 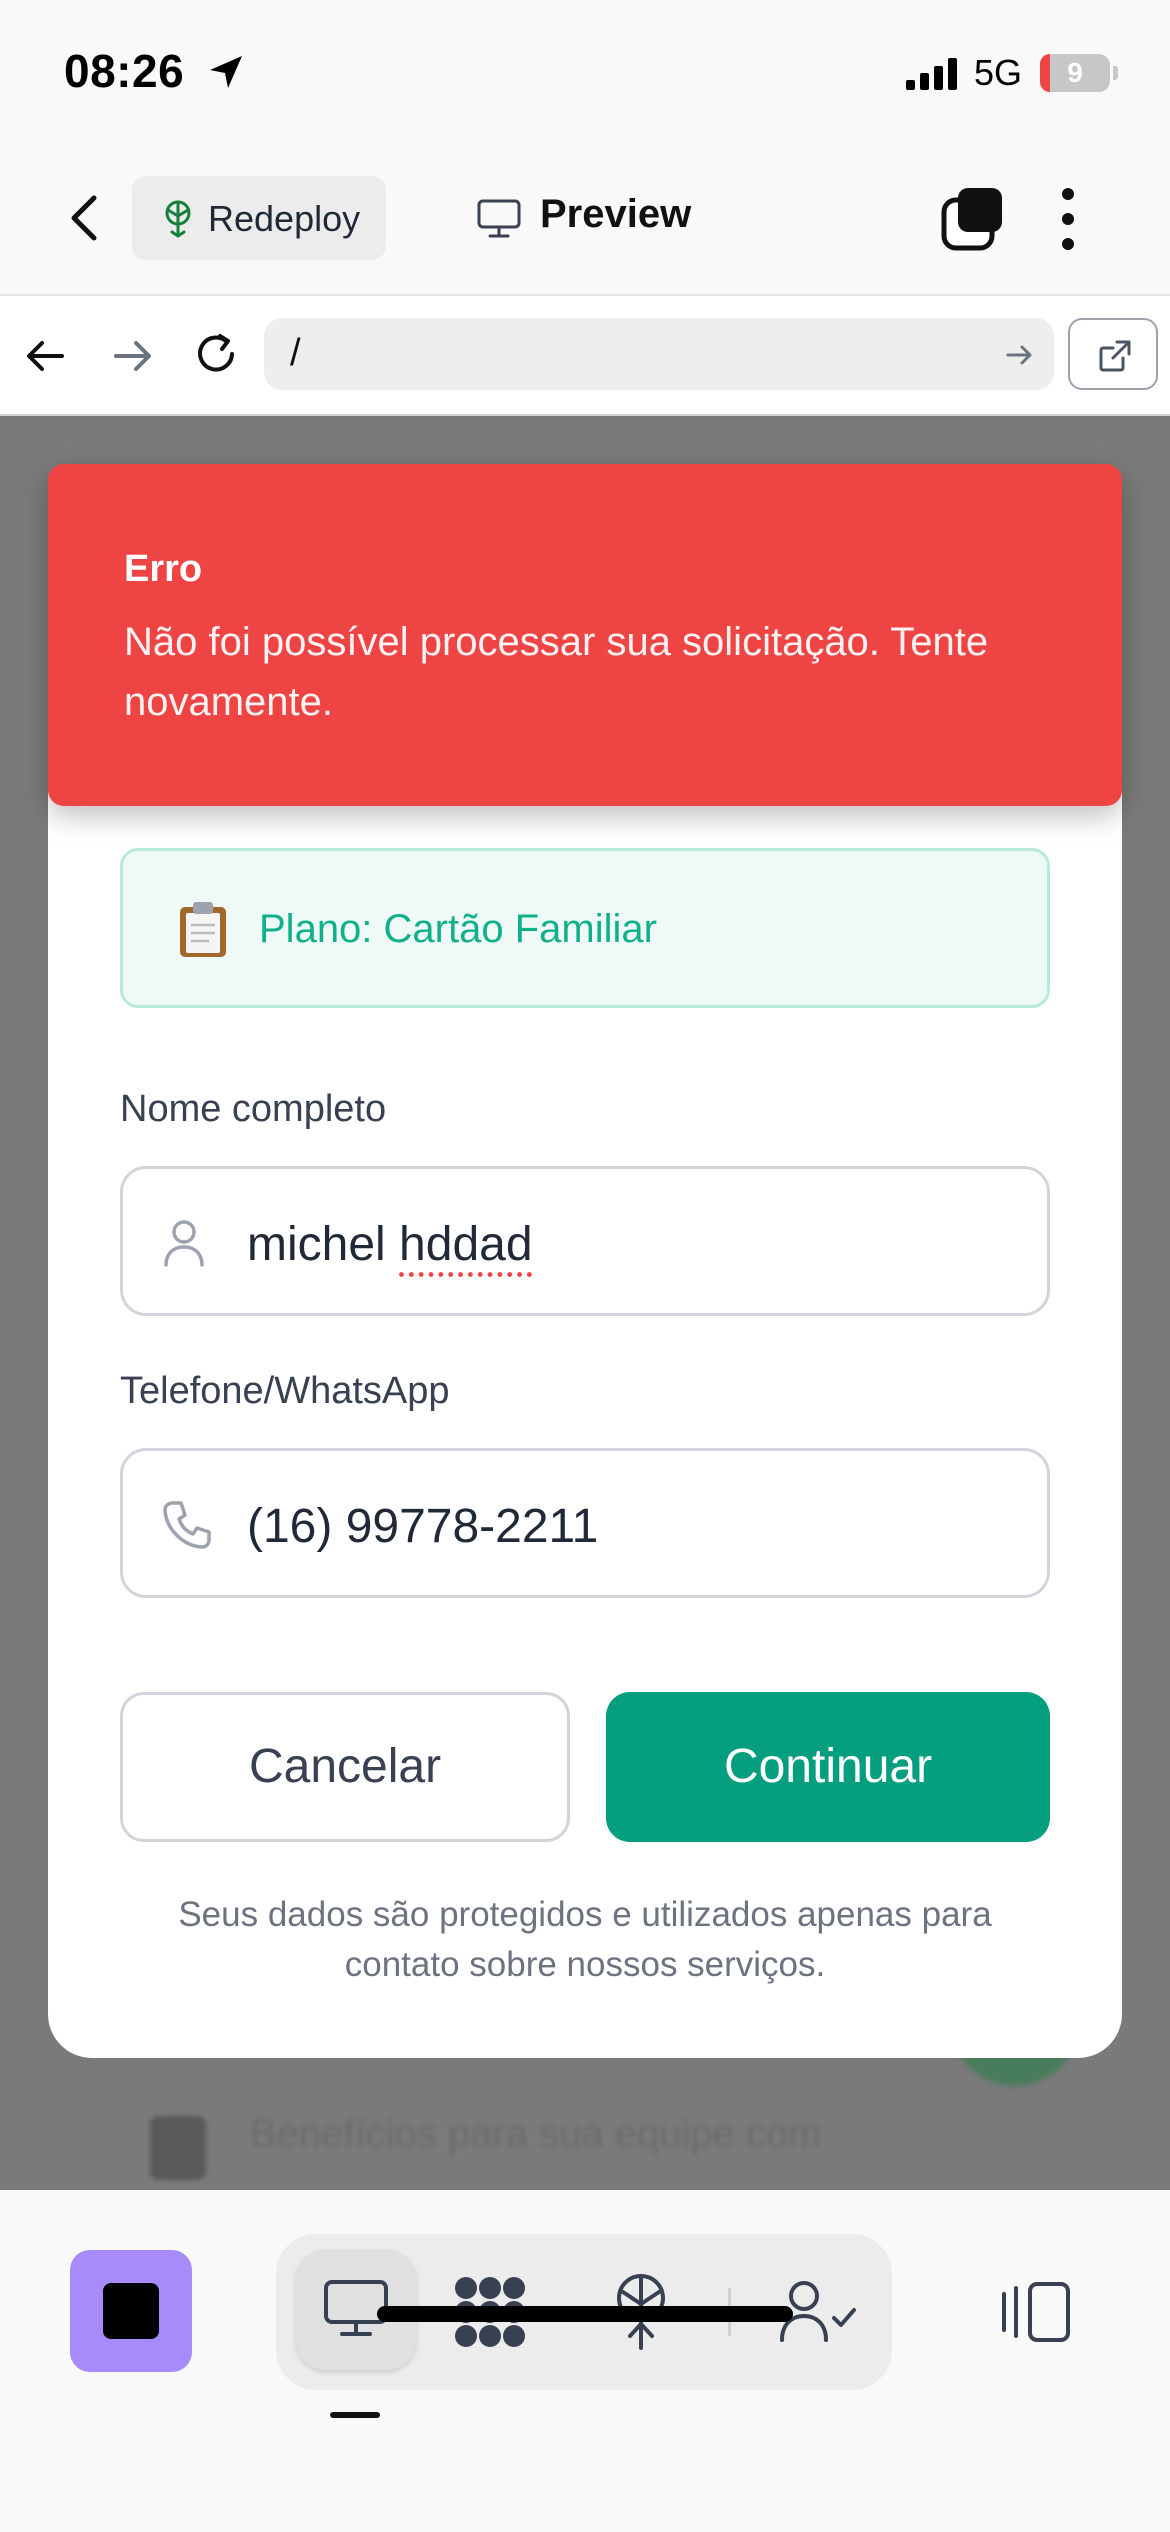 I want to click on redeploy-label: Redeploy, so click(x=284, y=218).